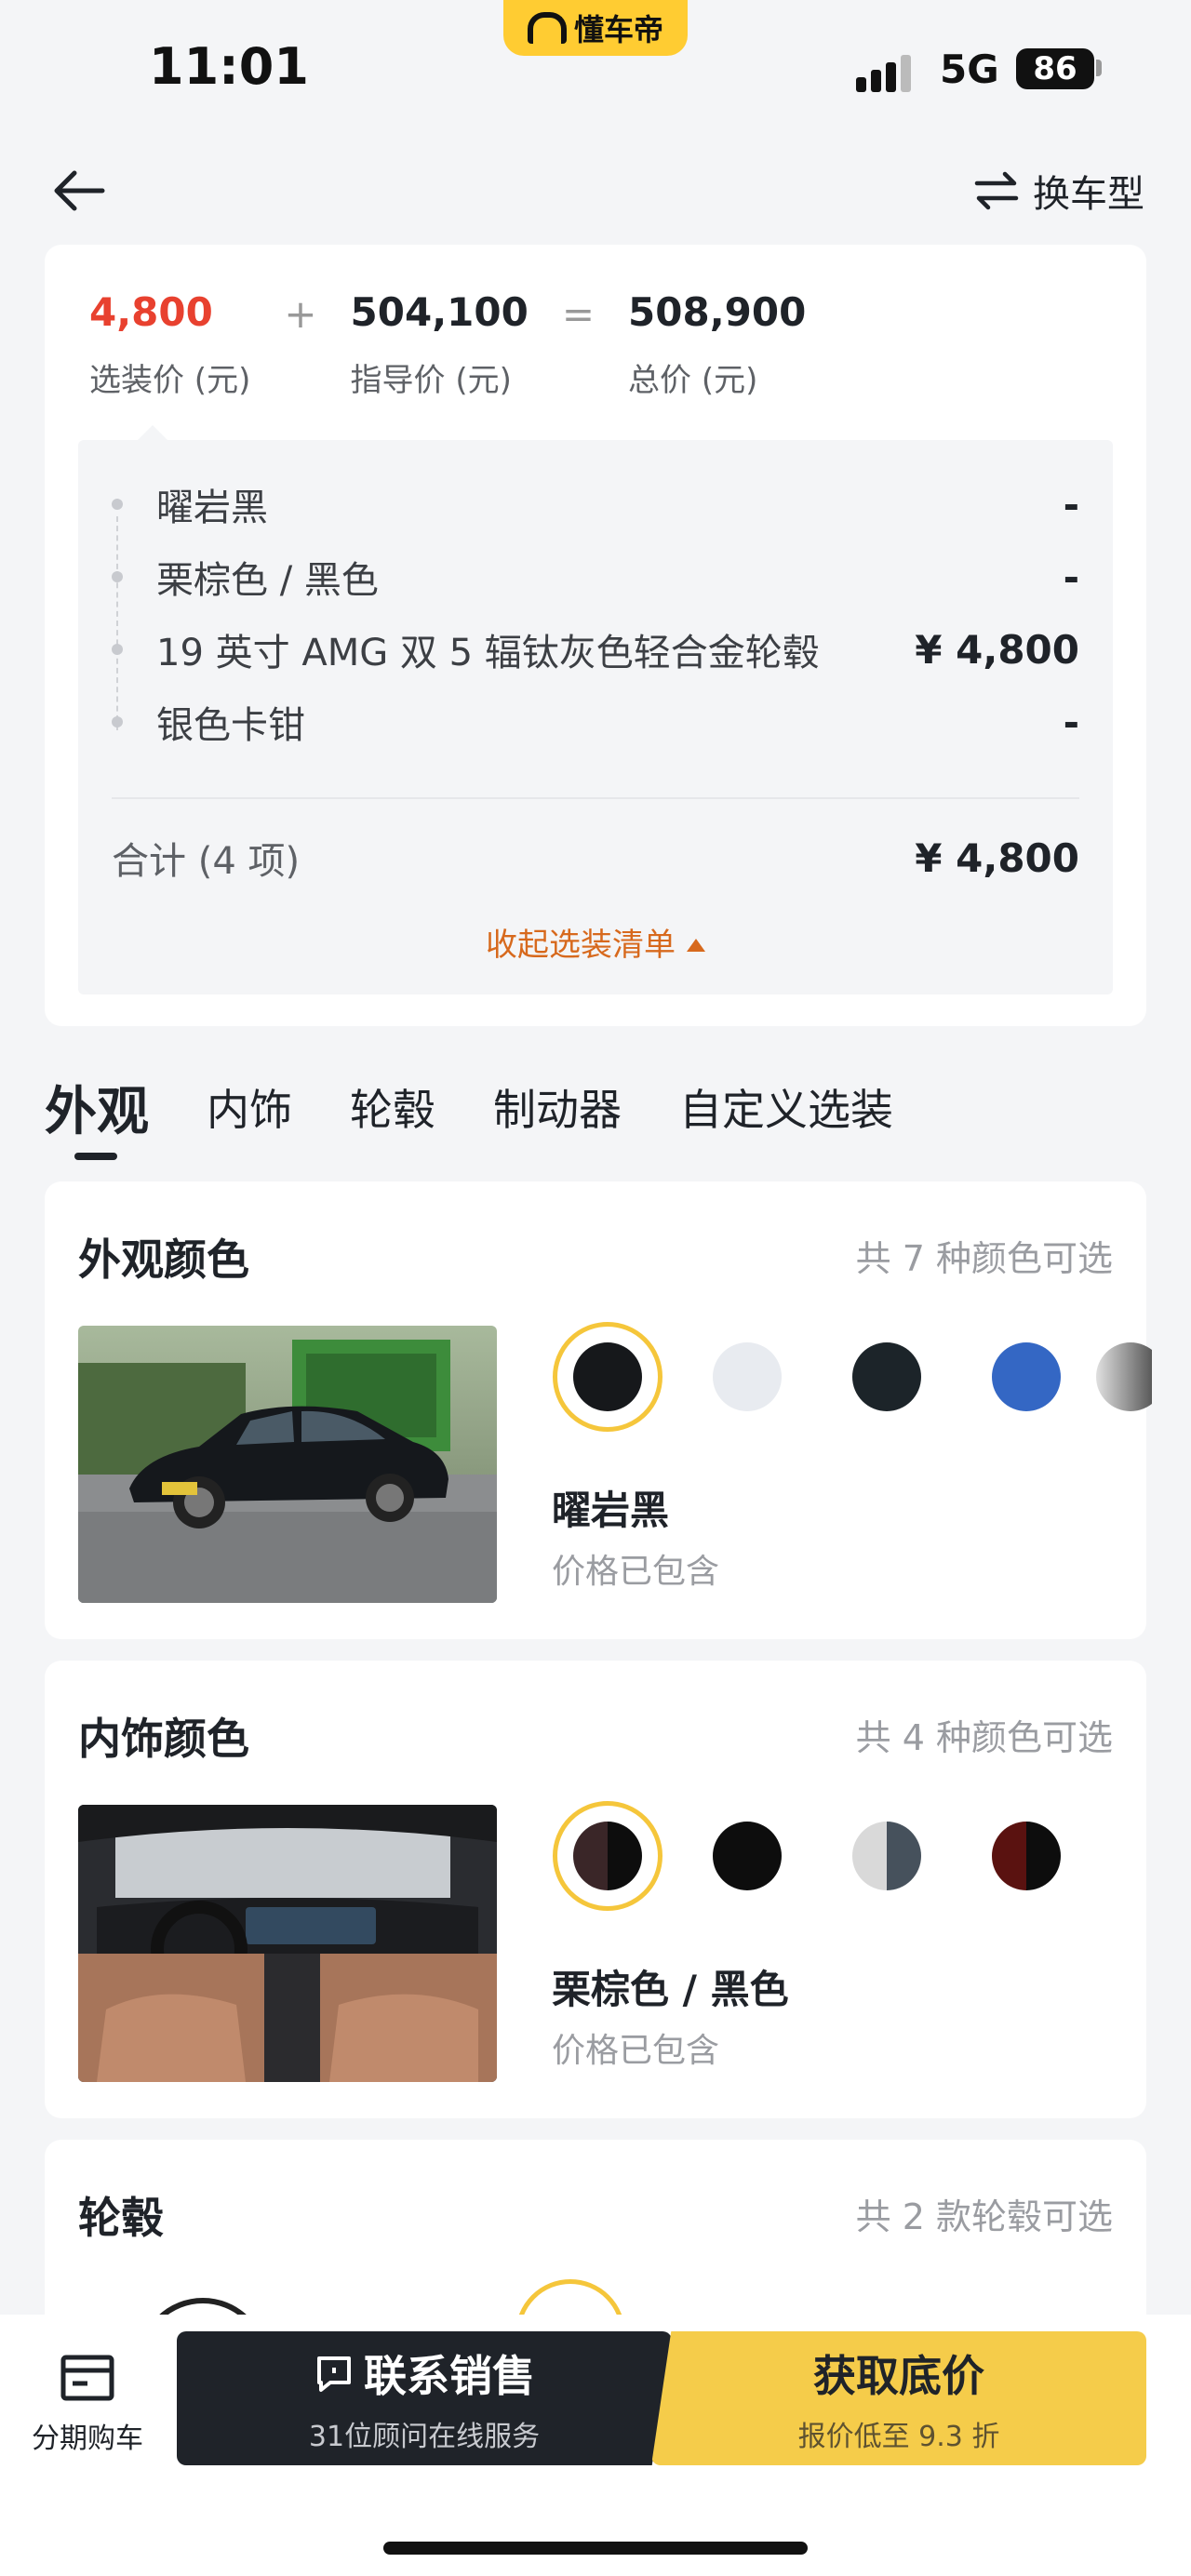  Describe the element at coordinates (1088, 194) in the screenshot. I see `switch-model-label: 换车型` at that location.